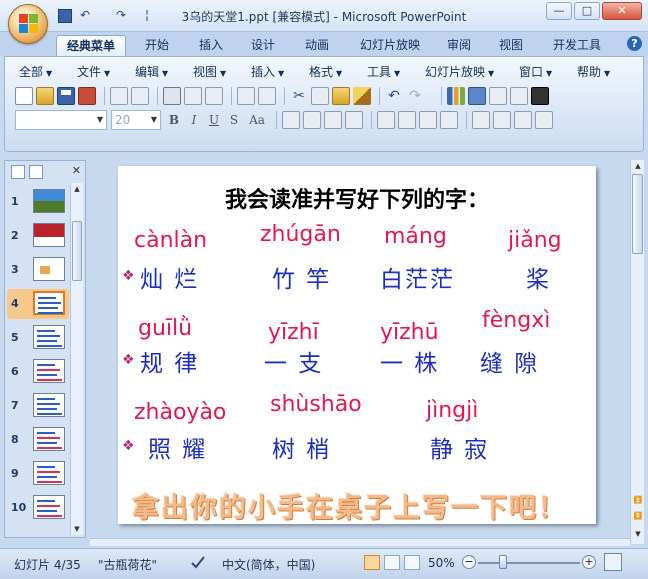 Image resolution: width=648 pixels, height=579 pixels. Describe the element at coordinates (407, 120) in the screenshot. I see `numbering-icon` at that location.